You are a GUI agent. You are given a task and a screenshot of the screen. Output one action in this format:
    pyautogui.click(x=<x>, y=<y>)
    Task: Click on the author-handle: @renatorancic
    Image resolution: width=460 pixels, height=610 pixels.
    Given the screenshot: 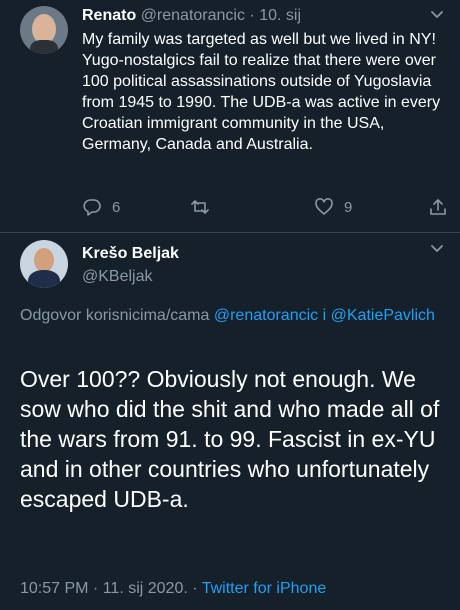 What is the action you would take?
    pyautogui.click(x=193, y=15)
    